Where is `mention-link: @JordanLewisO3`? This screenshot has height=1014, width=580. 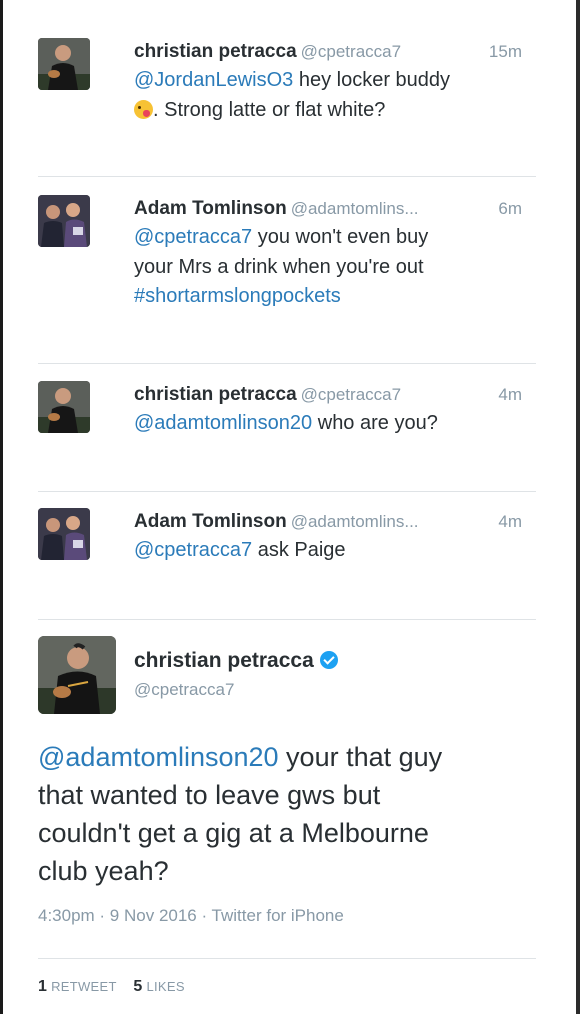 mention-link: @JordanLewisO3 is located at coordinates (213, 80).